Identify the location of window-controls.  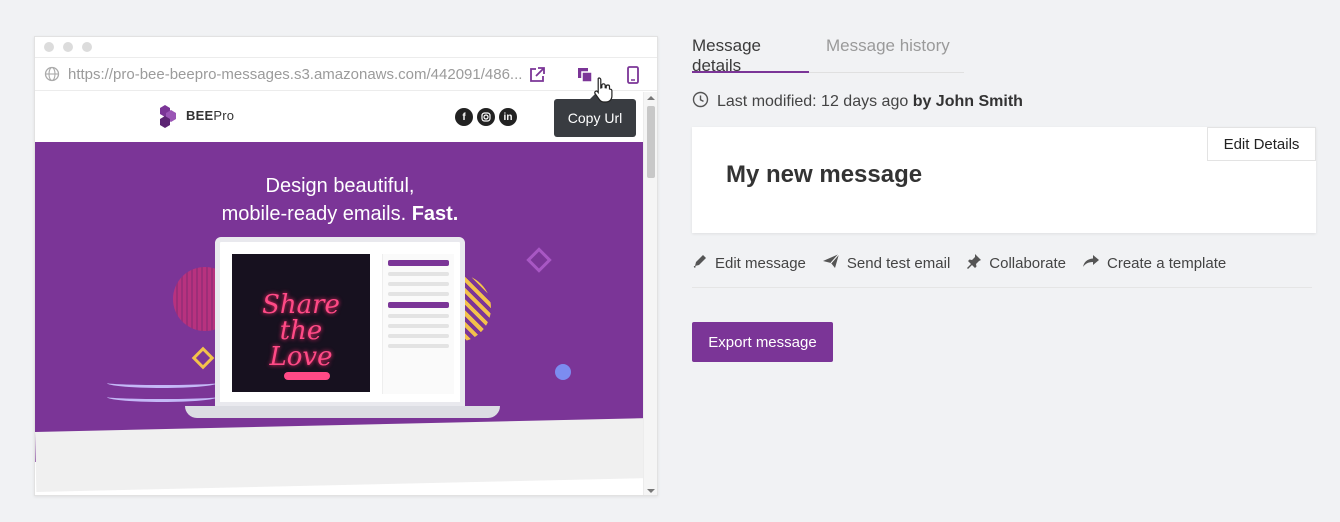
(346, 47).